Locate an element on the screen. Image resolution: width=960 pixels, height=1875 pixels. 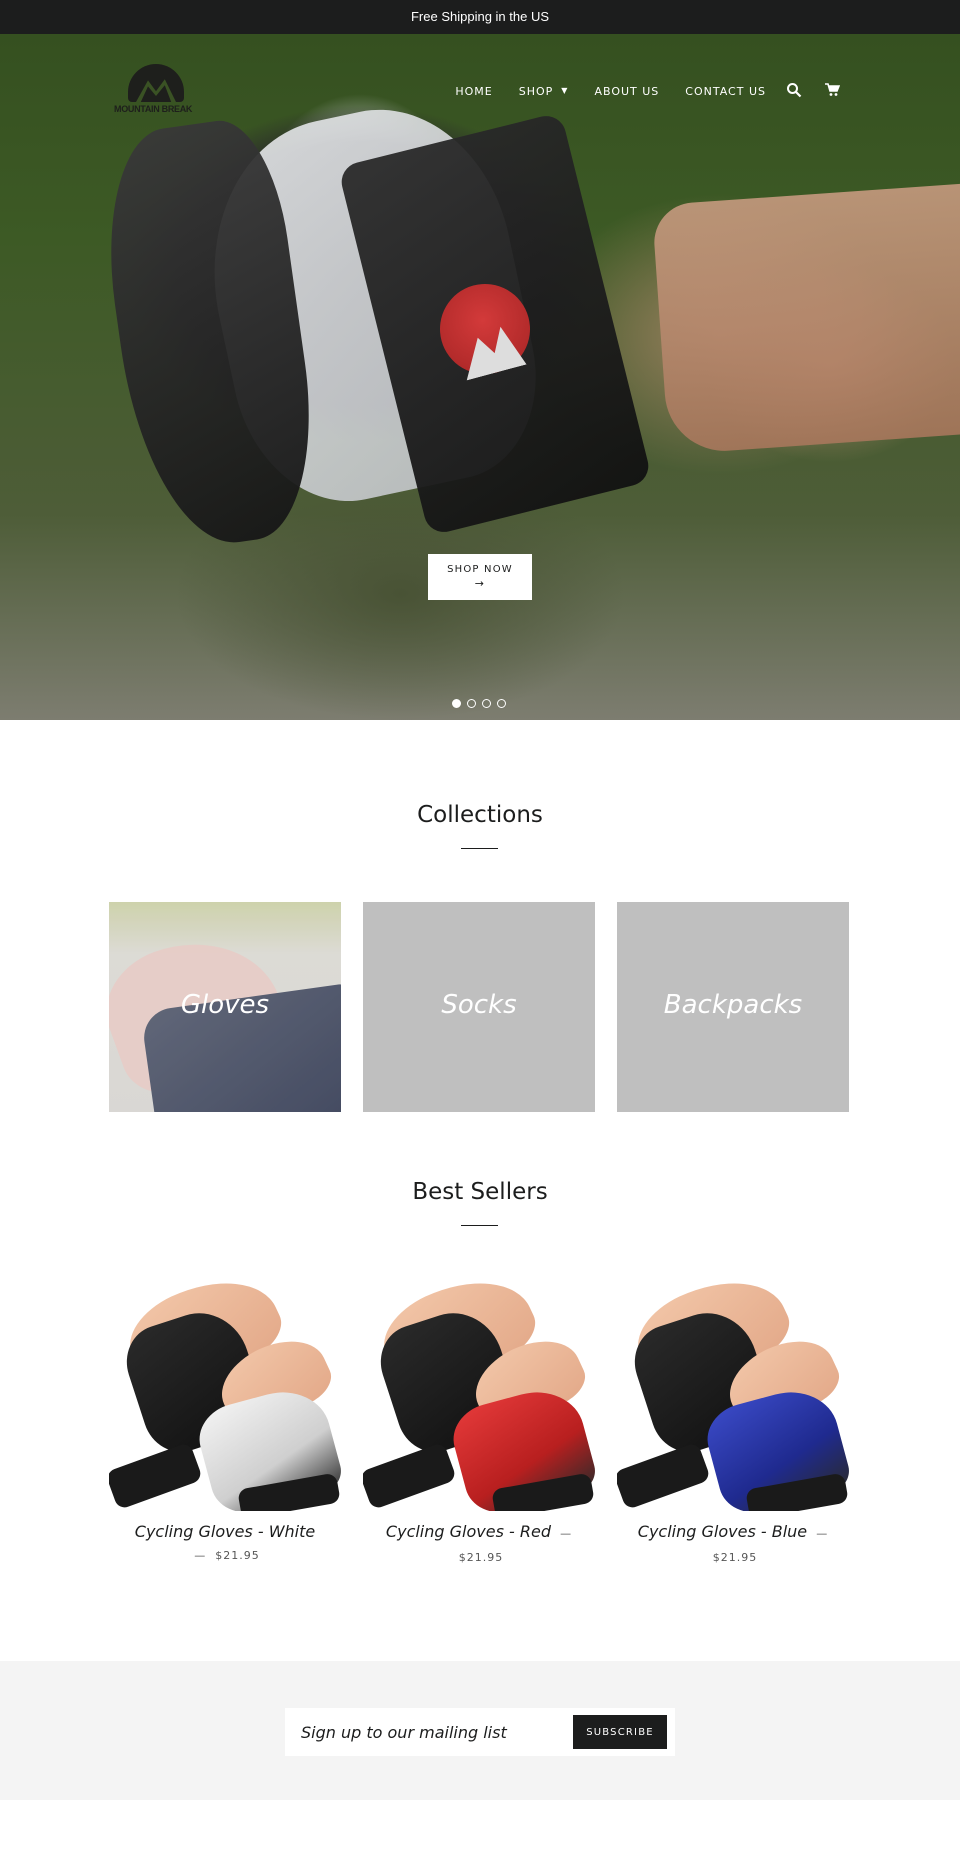
nav-home: HOME is located at coordinates (473, 91).